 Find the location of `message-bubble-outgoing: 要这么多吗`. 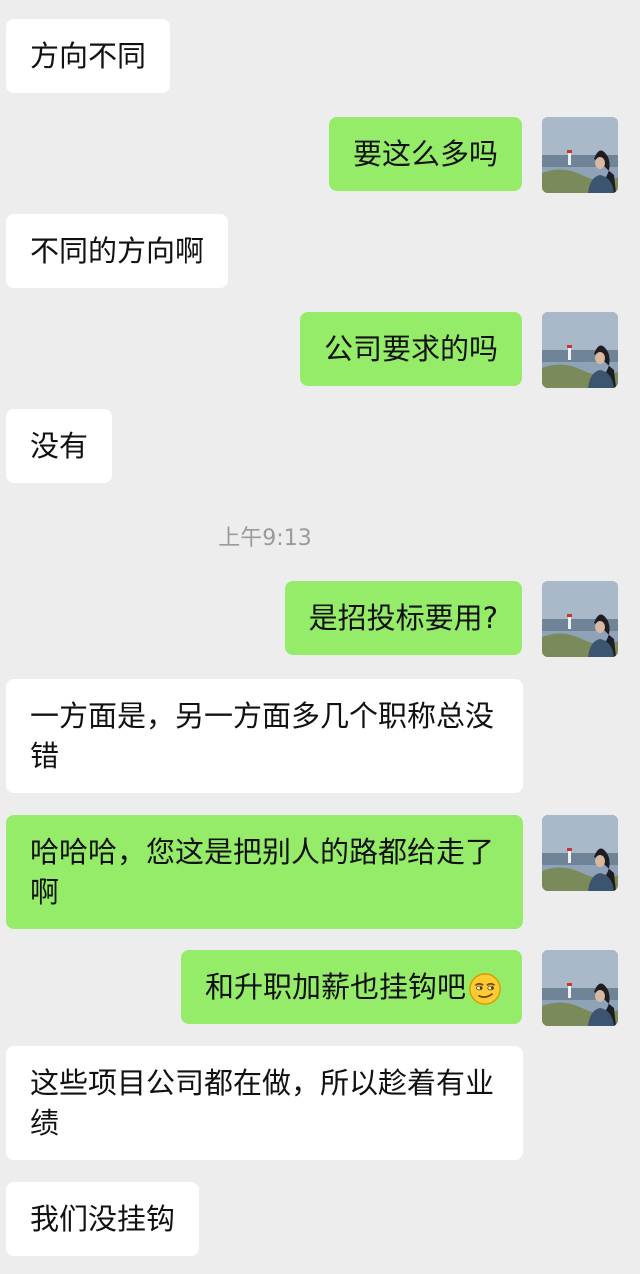

message-bubble-outgoing: 要这么多吗 is located at coordinates (425, 154).